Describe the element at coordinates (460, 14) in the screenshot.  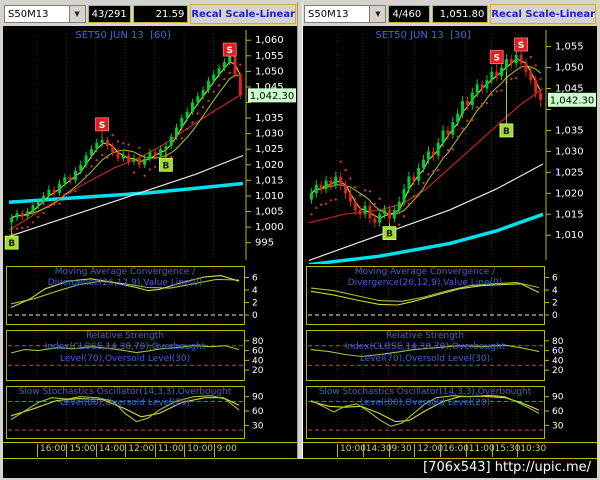
I see `value-field: 1,051.80` at that location.